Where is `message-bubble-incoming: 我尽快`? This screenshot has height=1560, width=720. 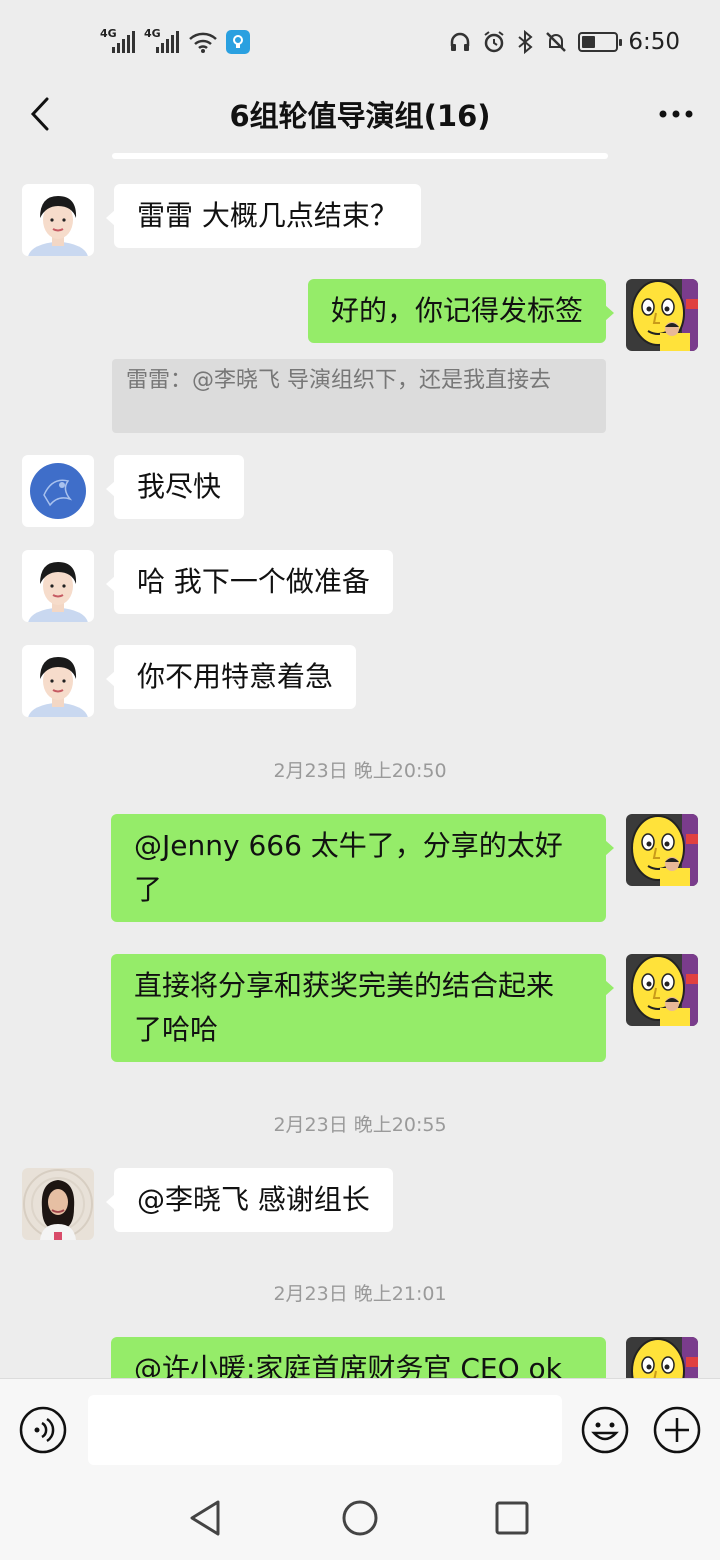 message-bubble-incoming: 我尽快 is located at coordinates (175, 487).